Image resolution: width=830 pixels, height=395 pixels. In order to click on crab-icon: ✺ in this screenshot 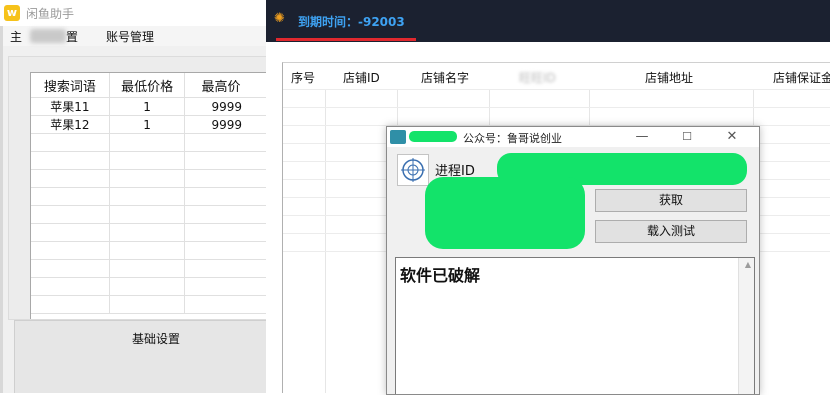, I will do `click(279, 18)`.